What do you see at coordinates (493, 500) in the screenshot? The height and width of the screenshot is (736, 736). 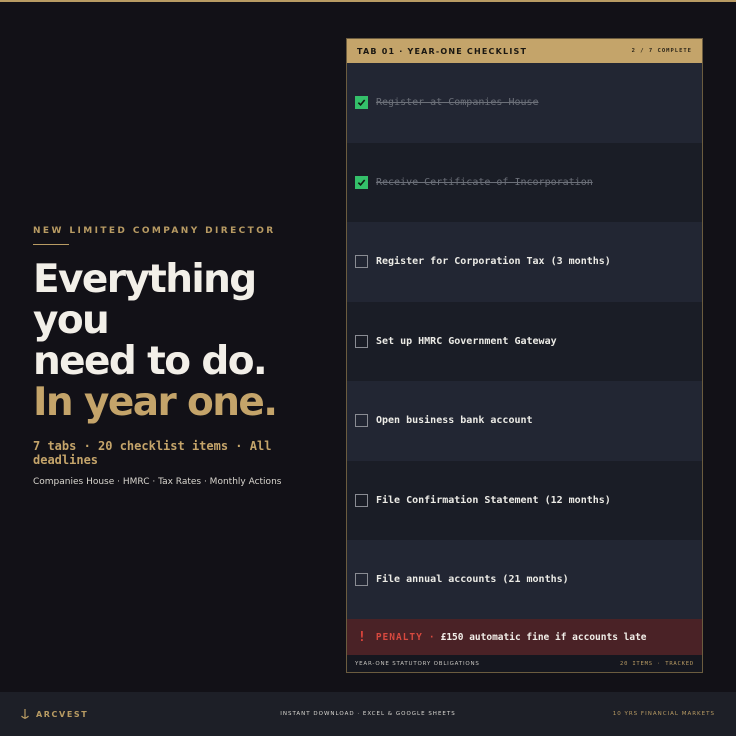 I see `checklist-item-label: File Confirmation Statement (12 months)` at bounding box center [493, 500].